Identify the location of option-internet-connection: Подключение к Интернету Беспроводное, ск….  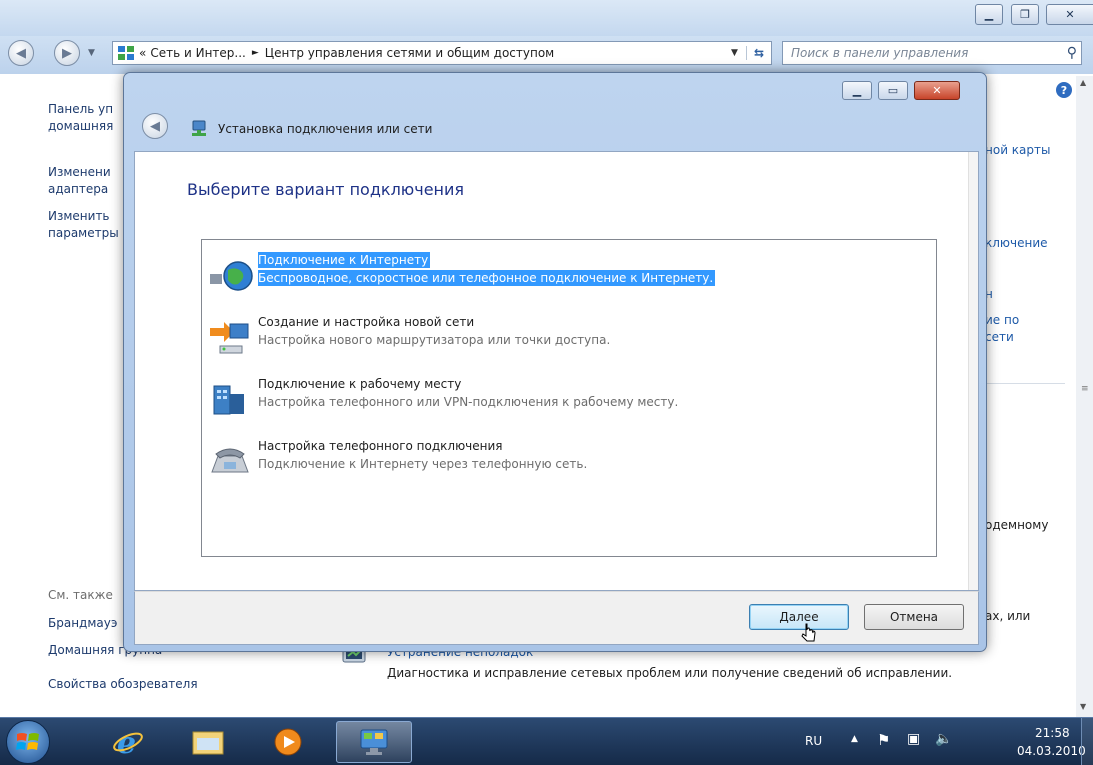
(568, 274).